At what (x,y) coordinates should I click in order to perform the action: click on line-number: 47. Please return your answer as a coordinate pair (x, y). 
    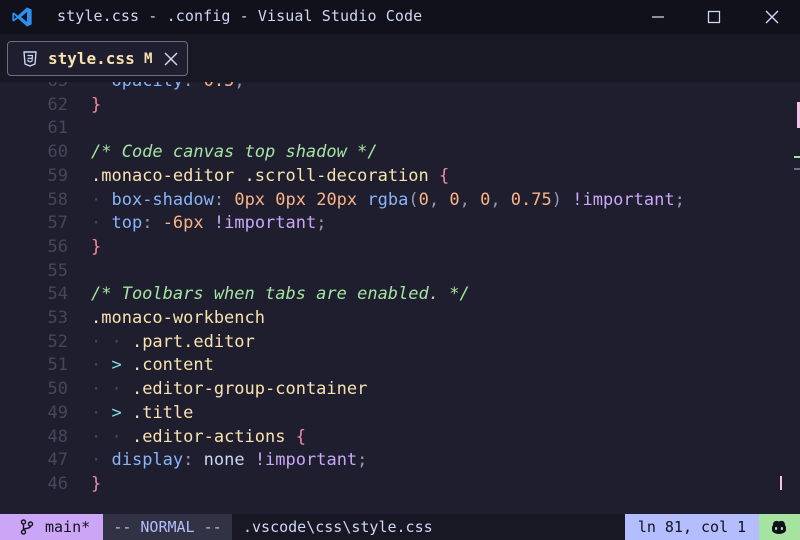
    Looking at the image, I should click on (57, 460).